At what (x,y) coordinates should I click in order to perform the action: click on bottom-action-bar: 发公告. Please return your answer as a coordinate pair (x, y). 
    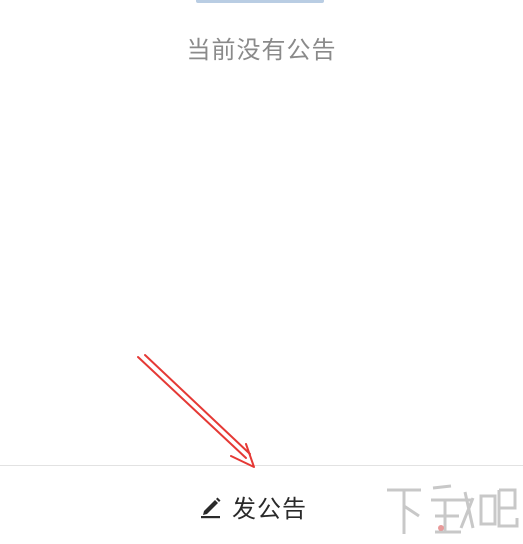
    Looking at the image, I should click on (261, 504).